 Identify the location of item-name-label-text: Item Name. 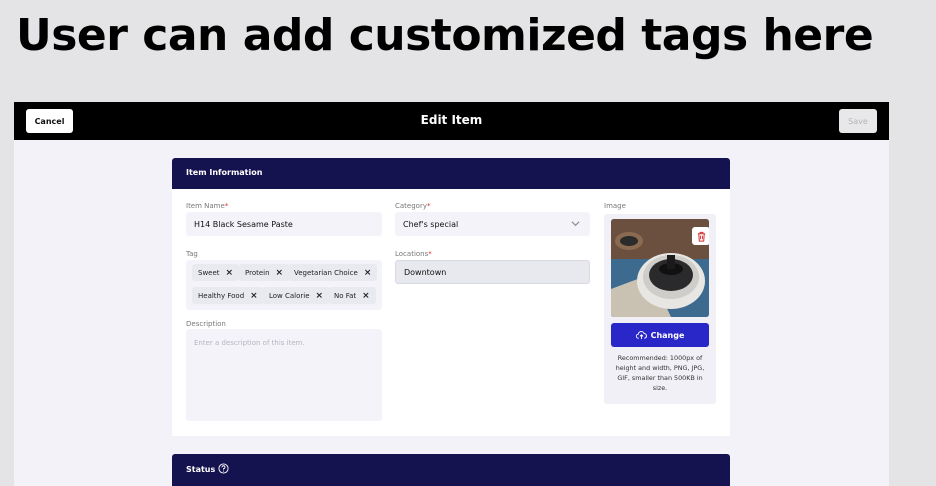
(205, 206).